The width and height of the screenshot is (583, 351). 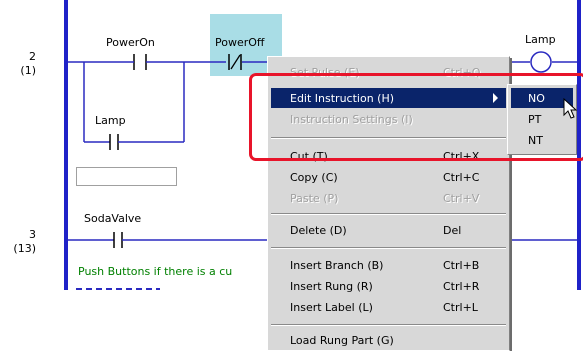 I want to click on menu-item-insert-branch: Insert Branch (B) Ctrl+B, so click(x=388, y=265).